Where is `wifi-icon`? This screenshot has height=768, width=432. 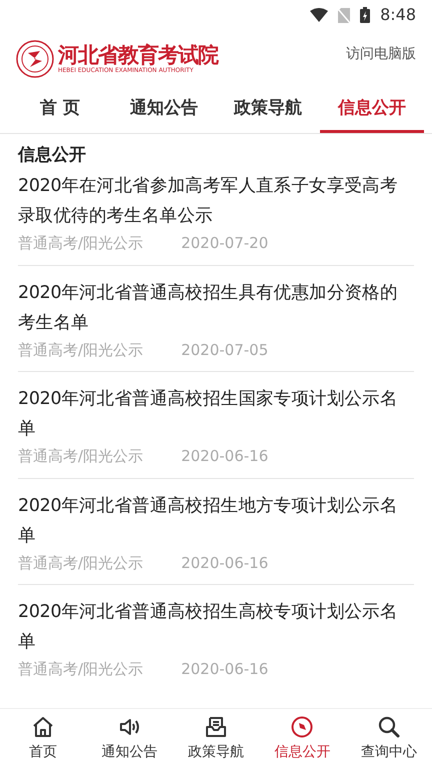
wifi-icon is located at coordinates (319, 15).